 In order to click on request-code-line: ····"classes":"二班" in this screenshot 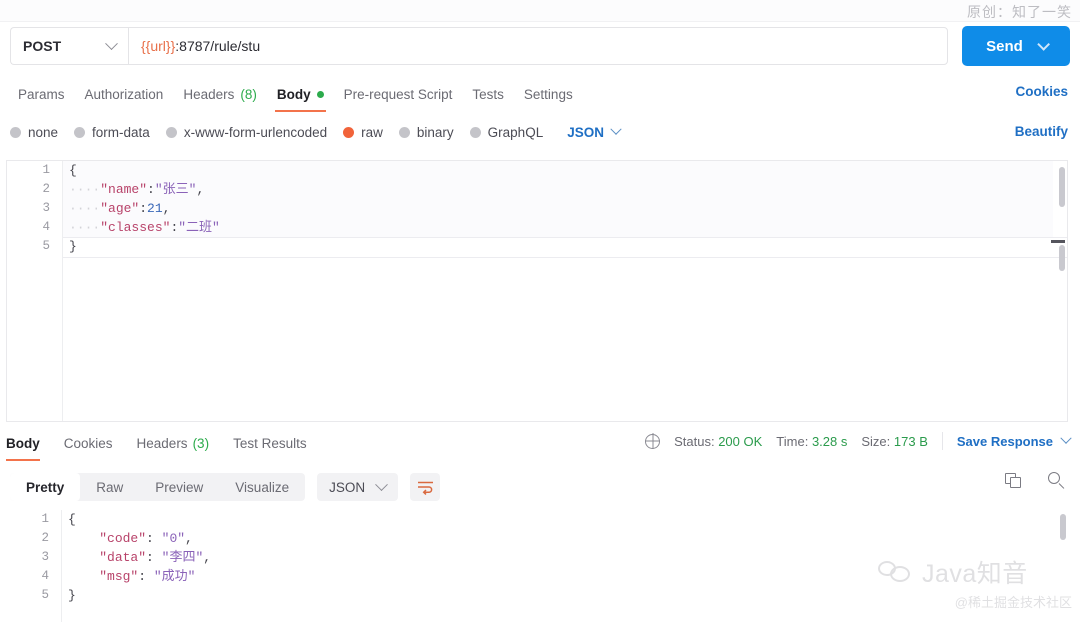, I will do `click(565, 227)`.